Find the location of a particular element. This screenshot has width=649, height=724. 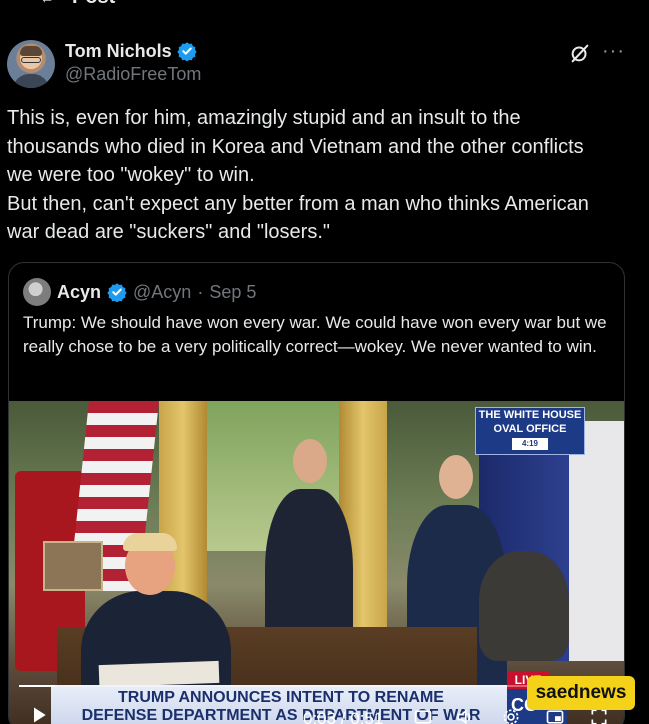

author-name: Tom Nichols is located at coordinates (118, 51).